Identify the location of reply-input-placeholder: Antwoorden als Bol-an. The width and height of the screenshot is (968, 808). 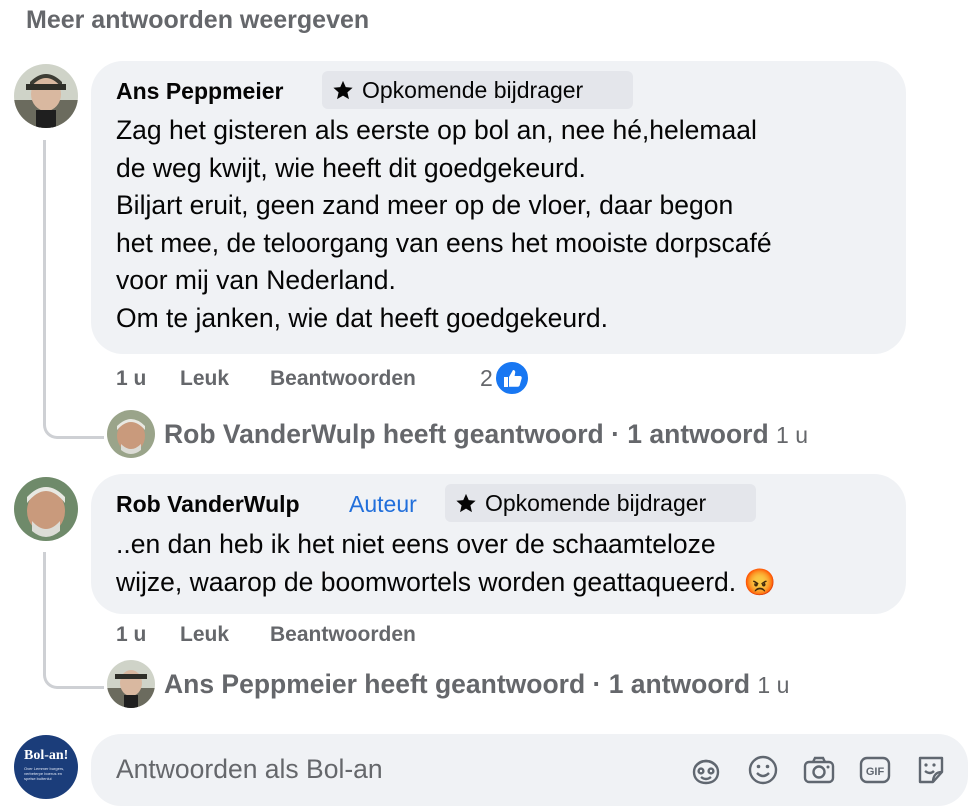
(249, 769).